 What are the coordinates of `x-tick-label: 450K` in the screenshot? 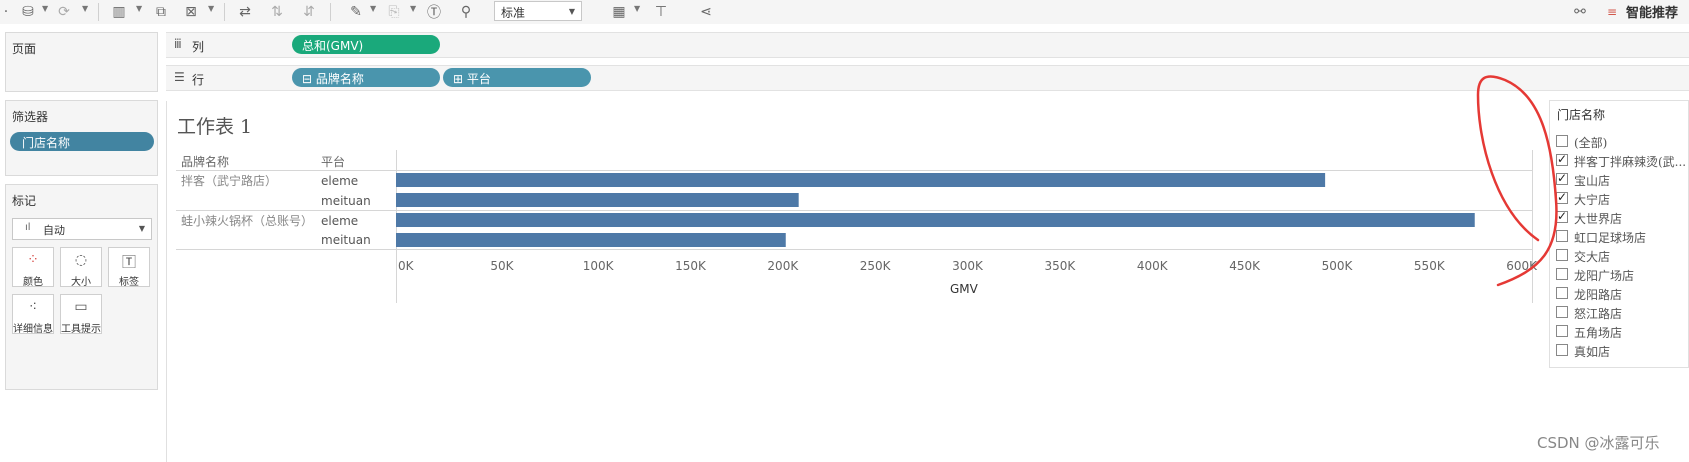 It's located at (1244, 266).